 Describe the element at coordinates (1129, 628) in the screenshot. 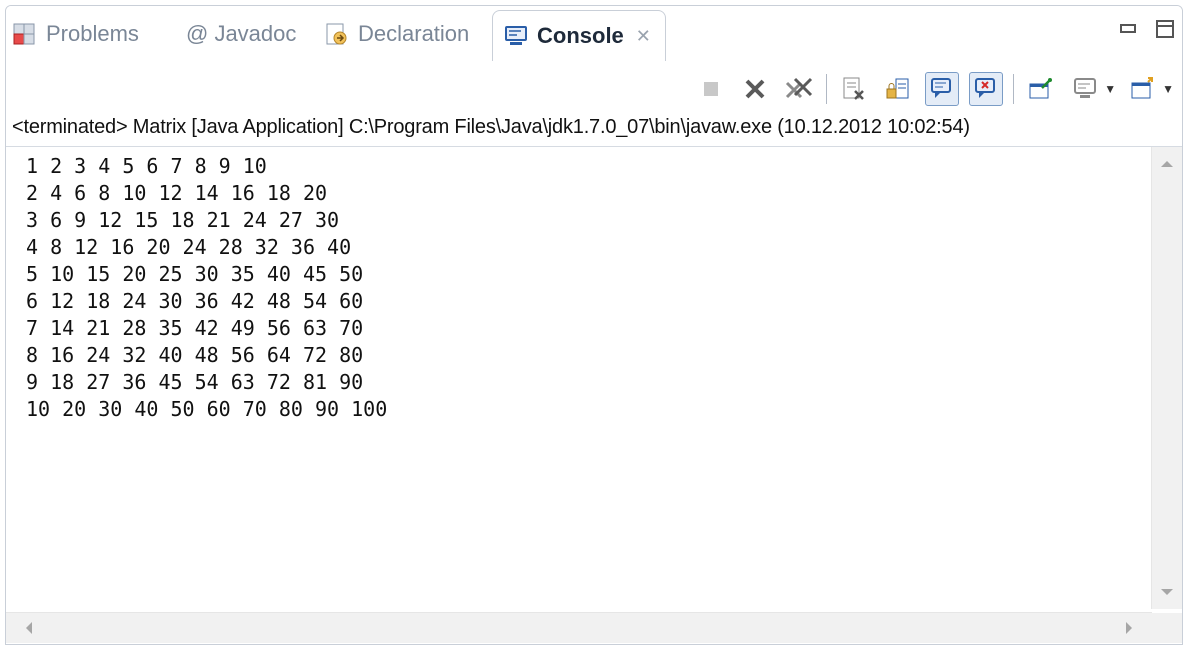

I see `scroll-right-icon` at that location.